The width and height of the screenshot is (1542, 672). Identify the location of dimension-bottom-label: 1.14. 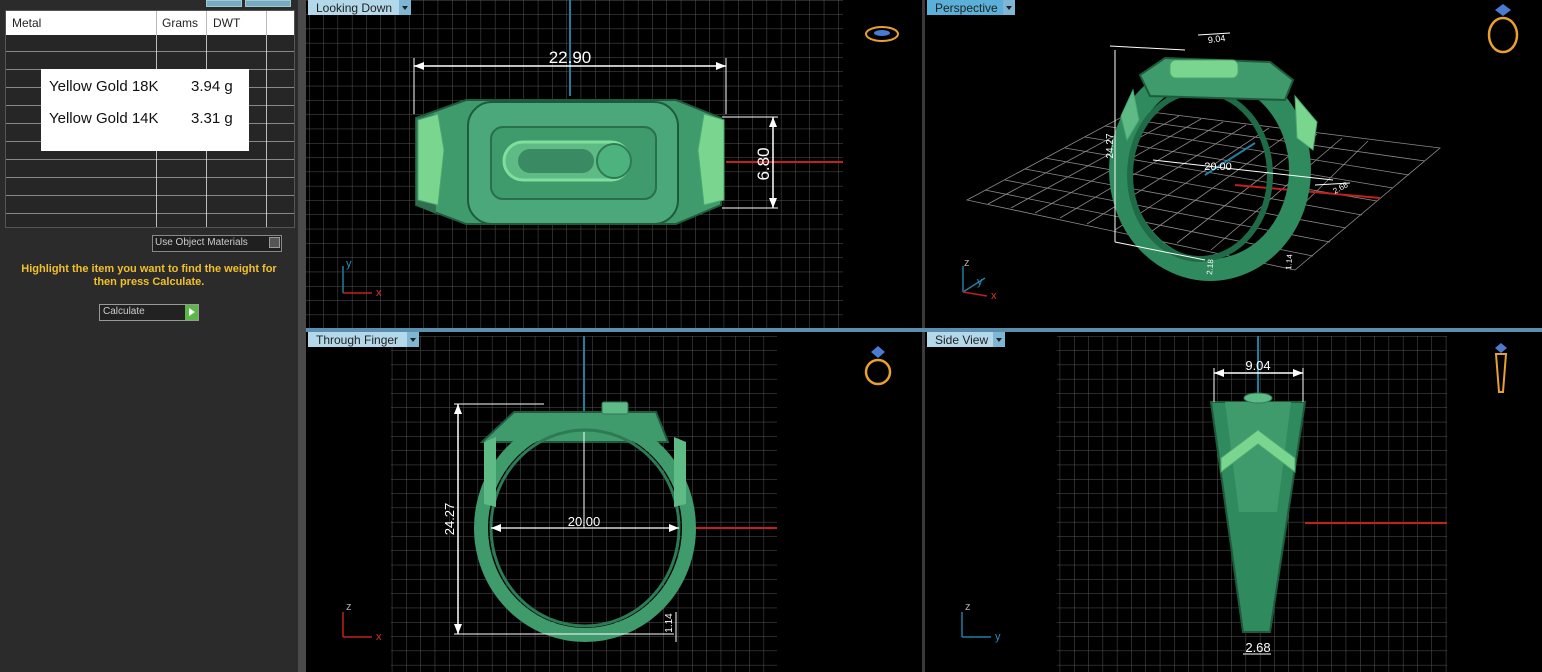
(669, 623).